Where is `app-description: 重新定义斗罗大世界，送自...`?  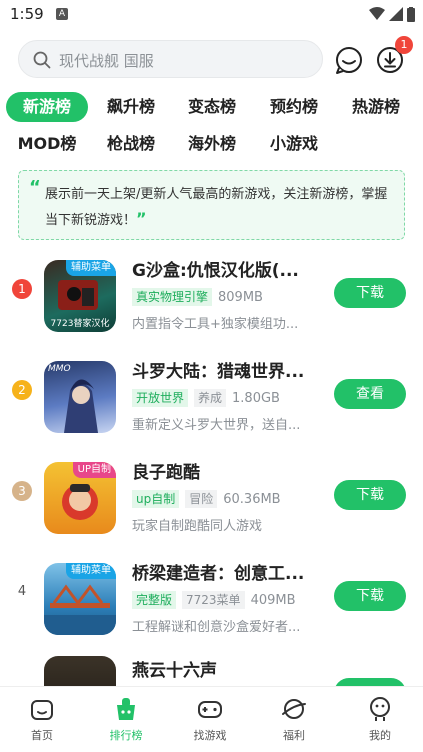 app-description: 重新定义斗罗大世界，送自... is located at coordinates (216, 425).